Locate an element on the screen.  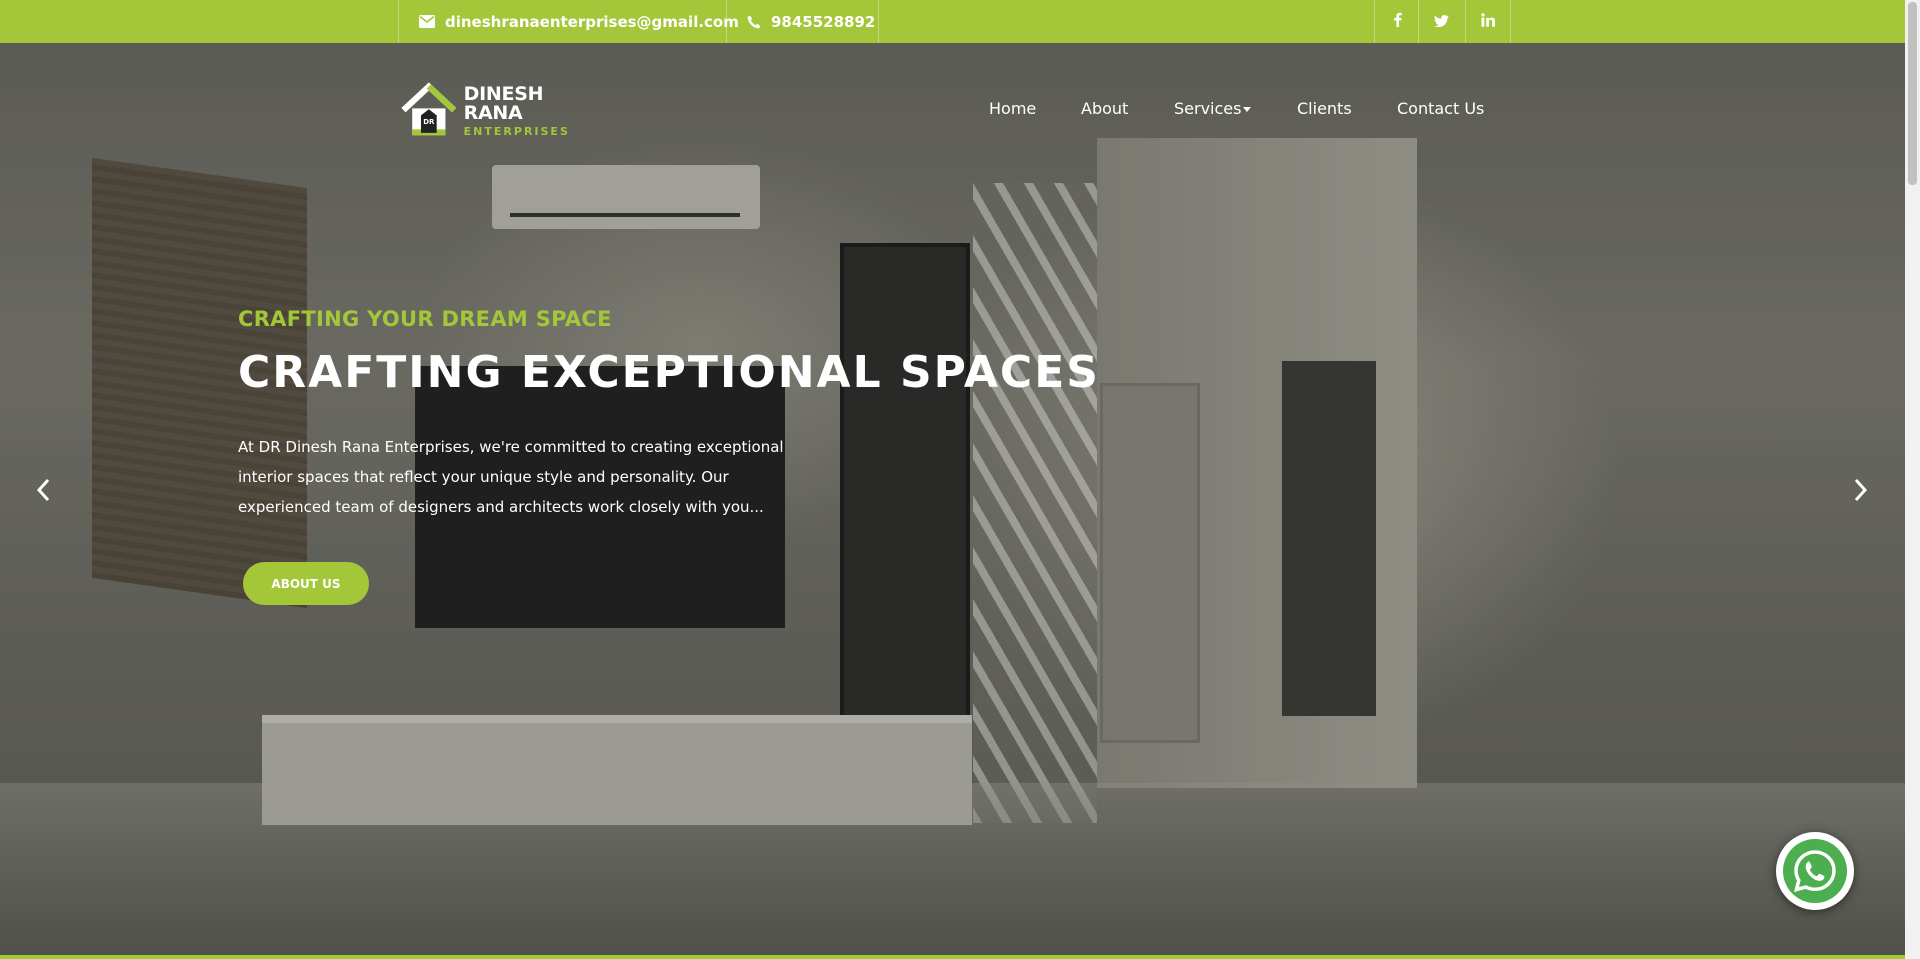
nav-services-label: Services is located at coordinates (1208, 108).